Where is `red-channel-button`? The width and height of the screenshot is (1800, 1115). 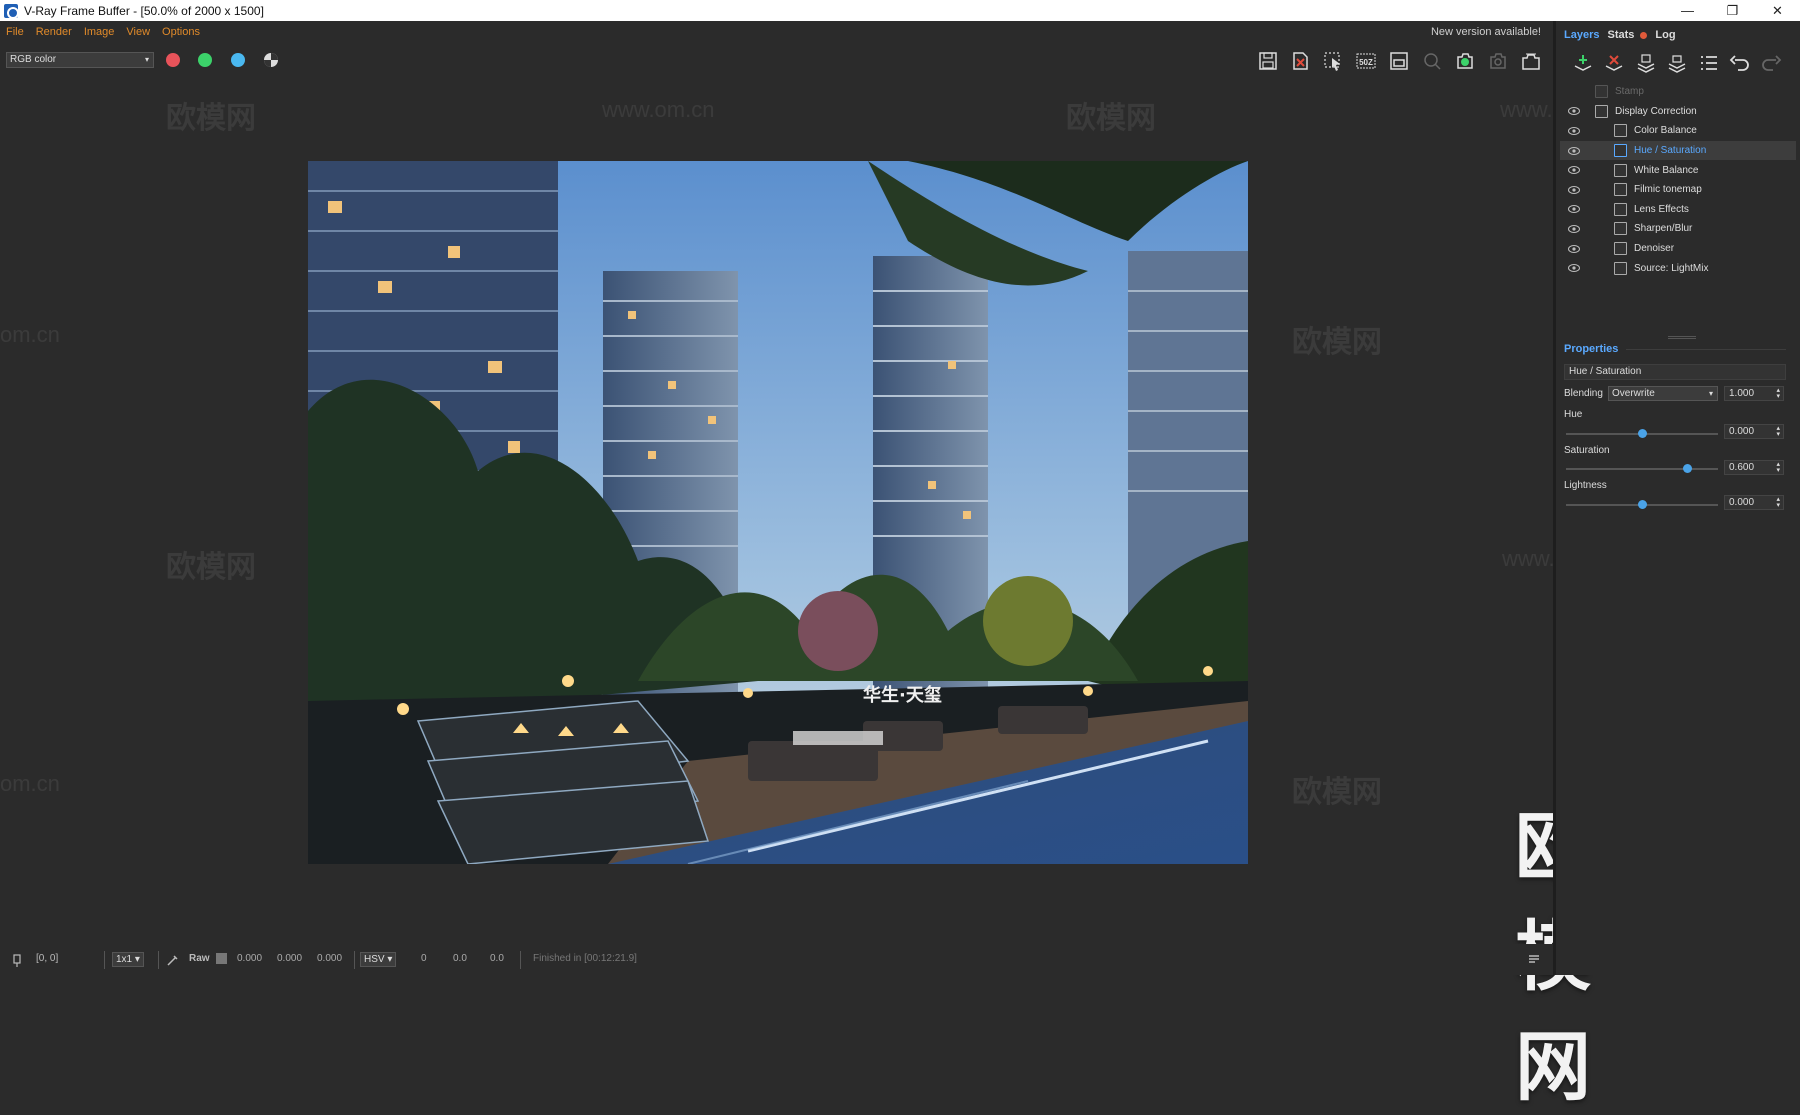
red-channel-button is located at coordinates (173, 60).